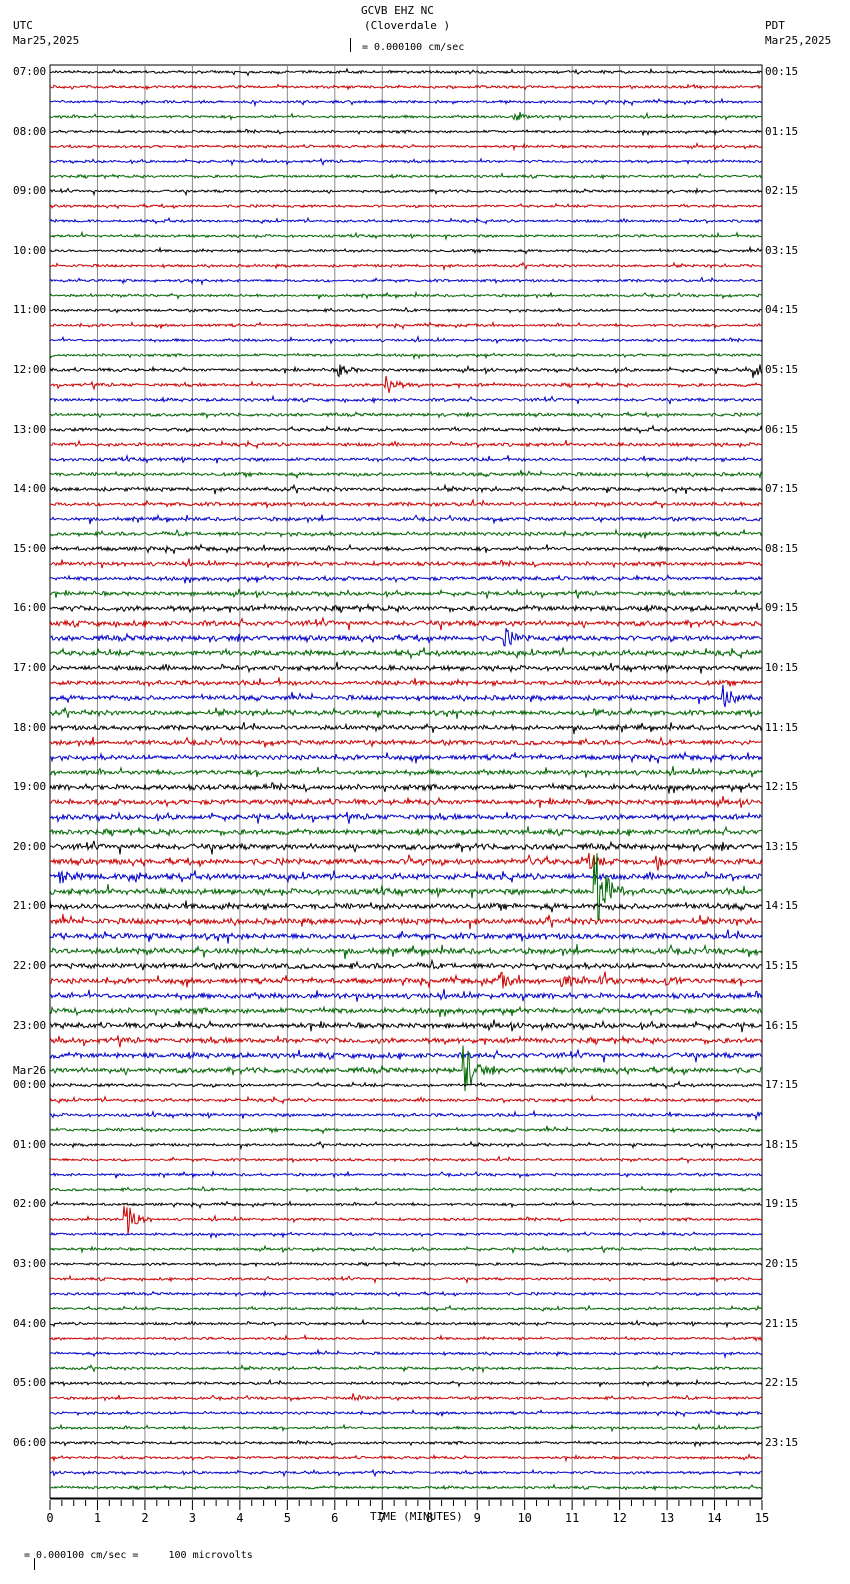  I want to click on x-tick-label: 7, so click(382, 1518).